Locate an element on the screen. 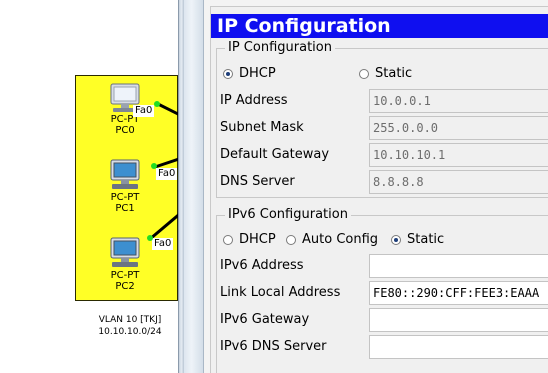 This screenshot has height=373, width=548. ipv6-static-radio: Static is located at coordinates (417, 239).